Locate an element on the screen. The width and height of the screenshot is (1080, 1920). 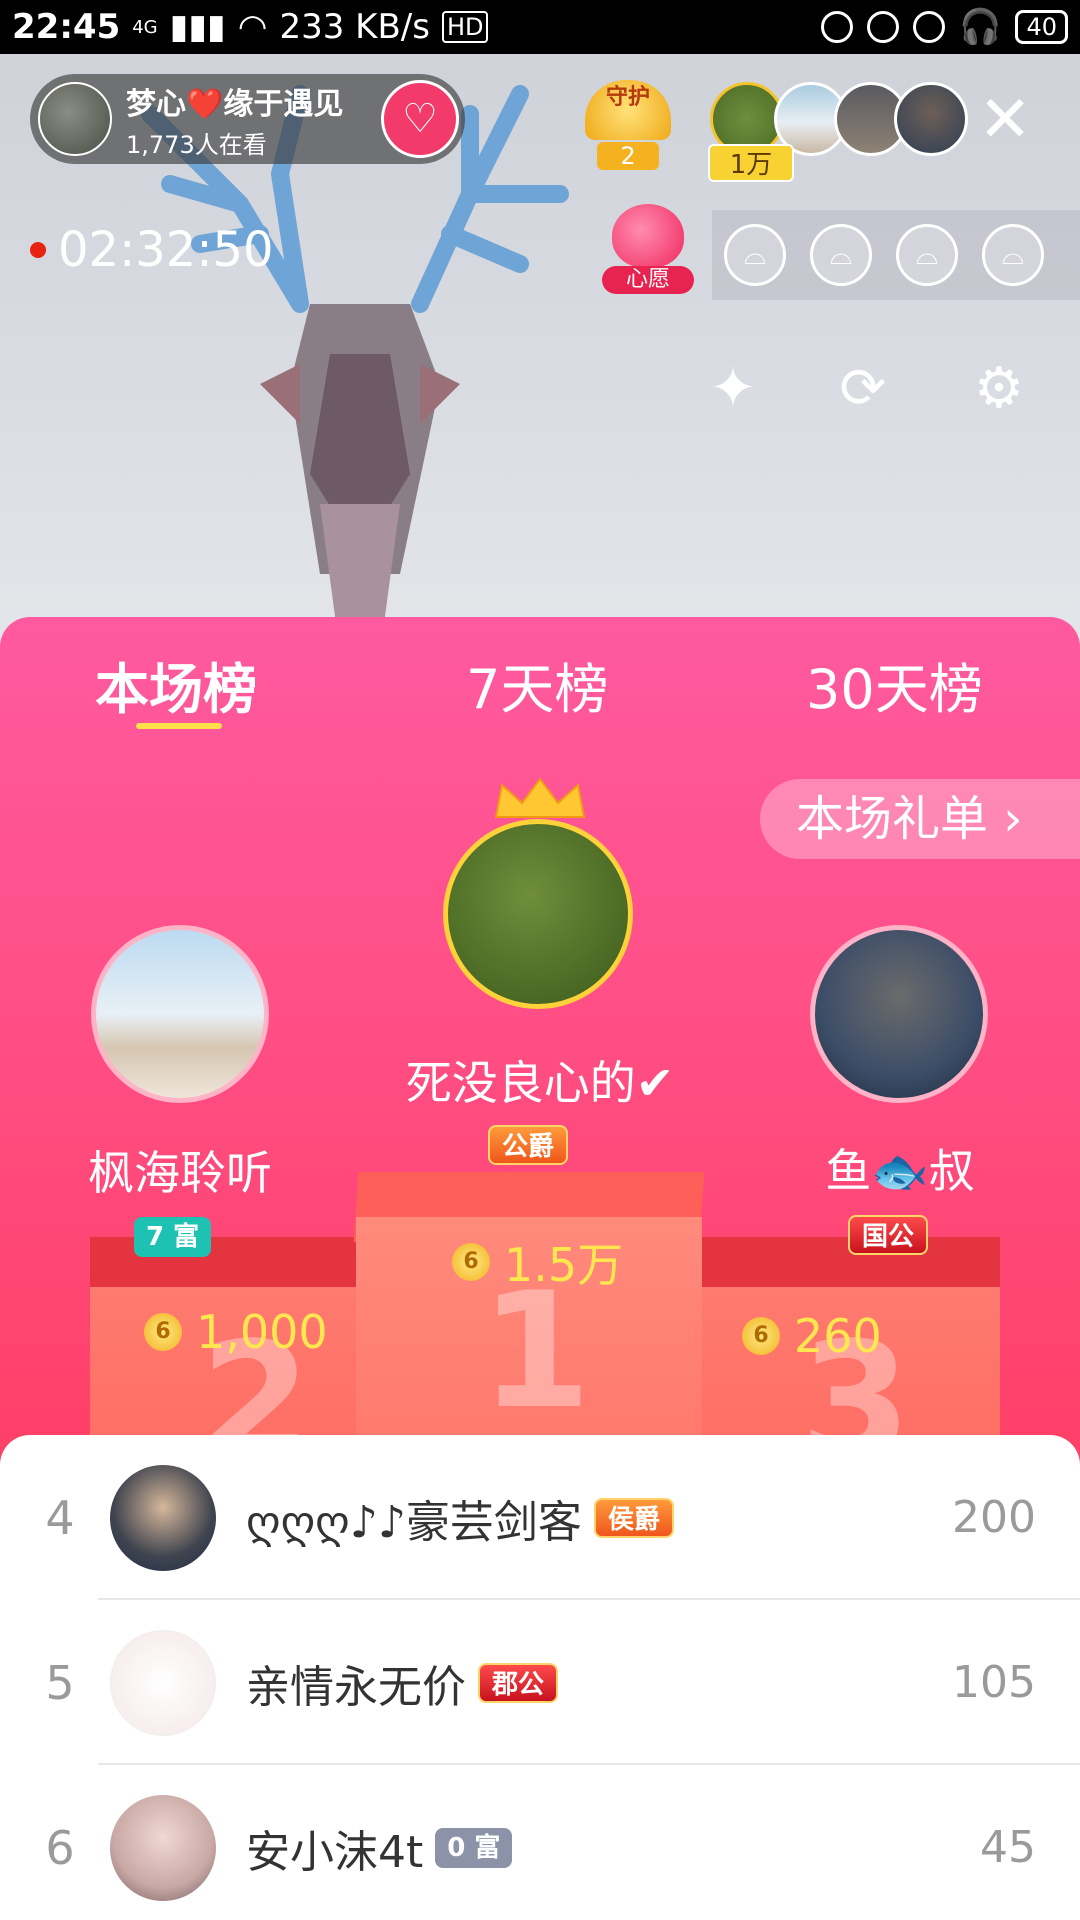
rank-2-score: 6 1,000 is located at coordinates (236, 1332).